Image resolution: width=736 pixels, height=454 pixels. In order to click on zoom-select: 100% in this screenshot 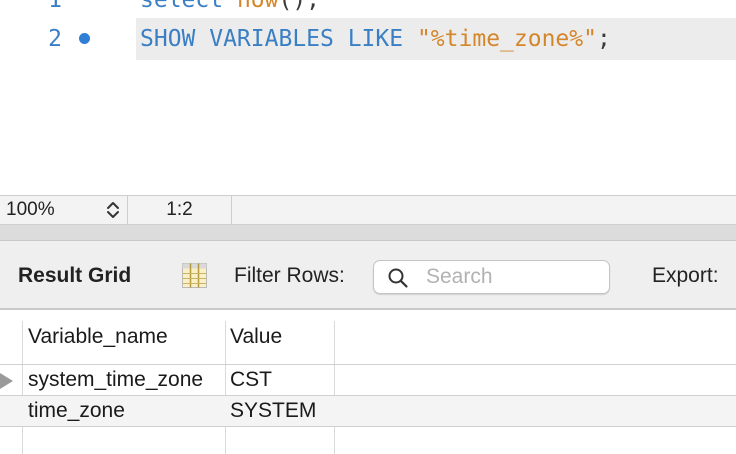, I will do `click(64, 210)`.